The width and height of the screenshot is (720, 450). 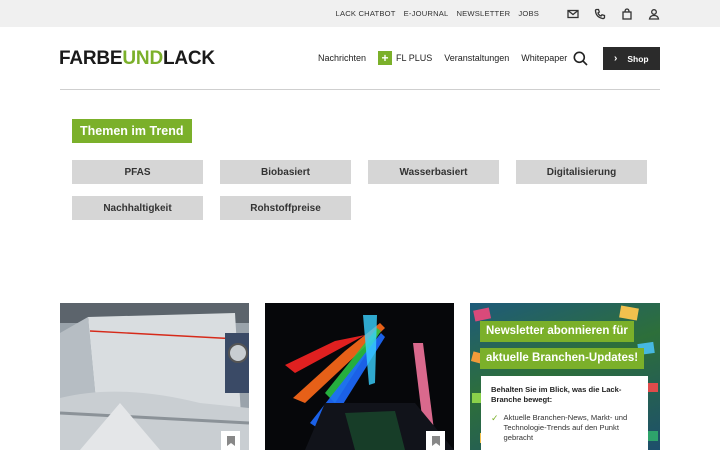 What do you see at coordinates (476, 58) in the screenshot?
I see `nav-veranstaltungen: Veranstaltungen` at bounding box center [476, 58].